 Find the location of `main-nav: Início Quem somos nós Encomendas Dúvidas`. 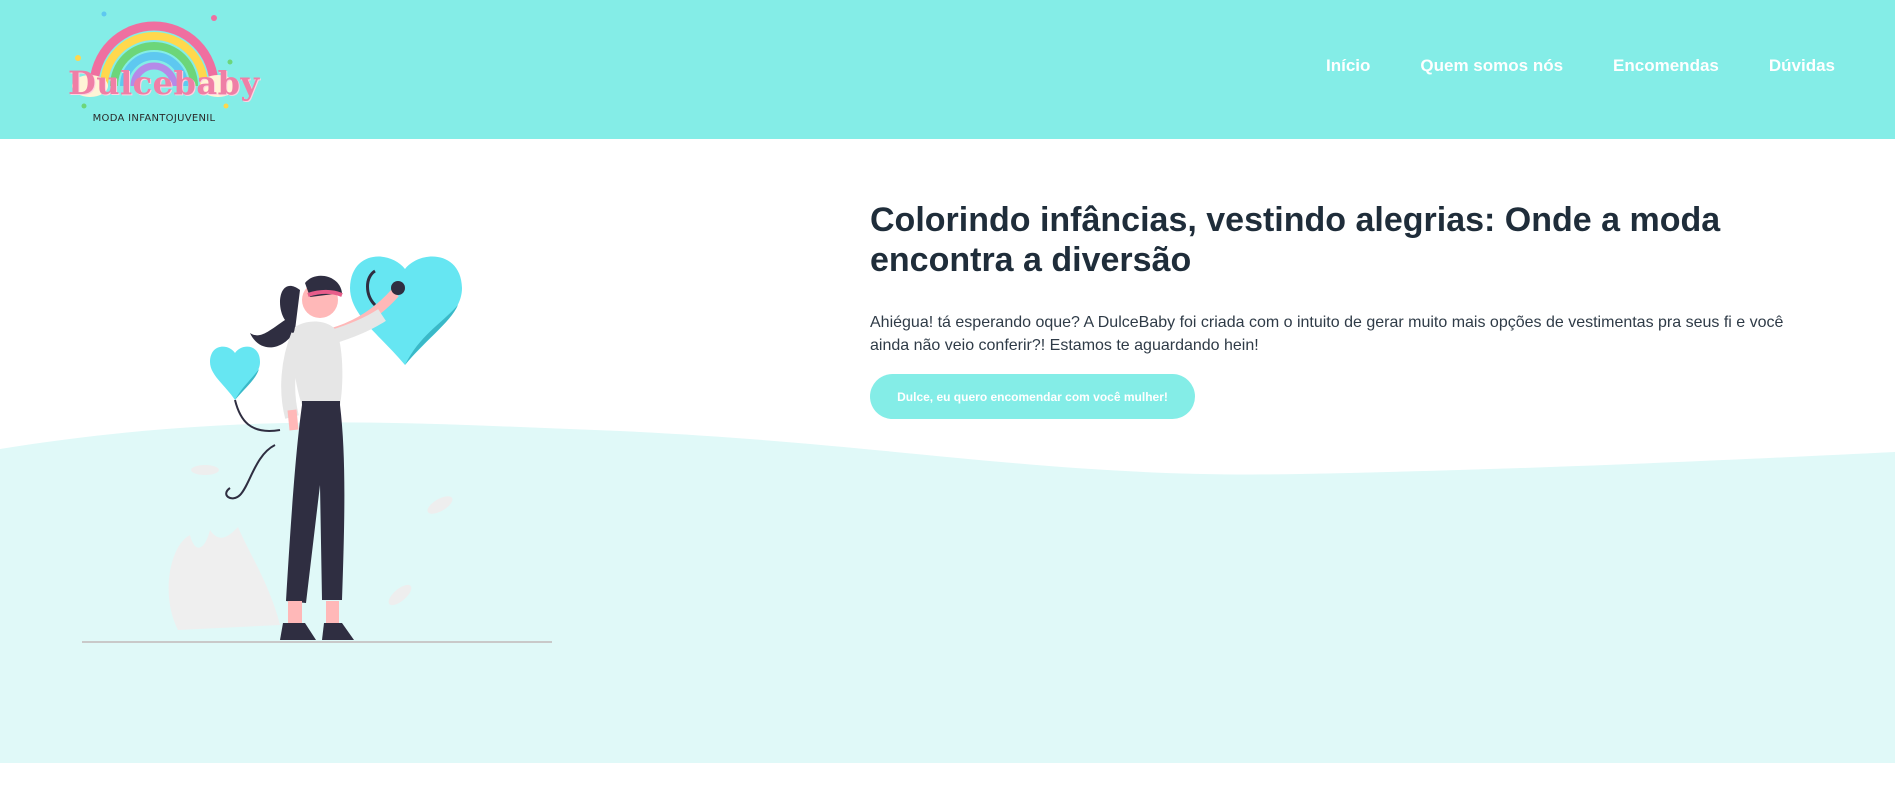

main-nav: Início Quem somos nós Encomendas Dúvidas is located at coordinates (1555, 66).